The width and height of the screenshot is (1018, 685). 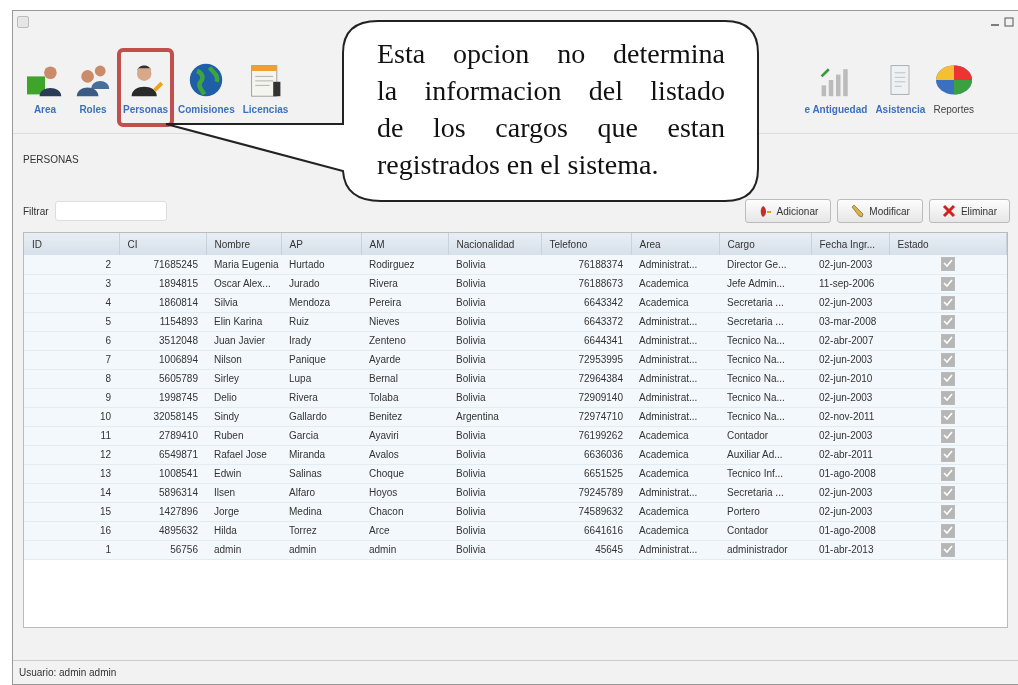 What do you see at coordinates (836, 87) in the screenshot?
I see `toolbar-button: e Antiguedad` at bounding box center [836, 87].